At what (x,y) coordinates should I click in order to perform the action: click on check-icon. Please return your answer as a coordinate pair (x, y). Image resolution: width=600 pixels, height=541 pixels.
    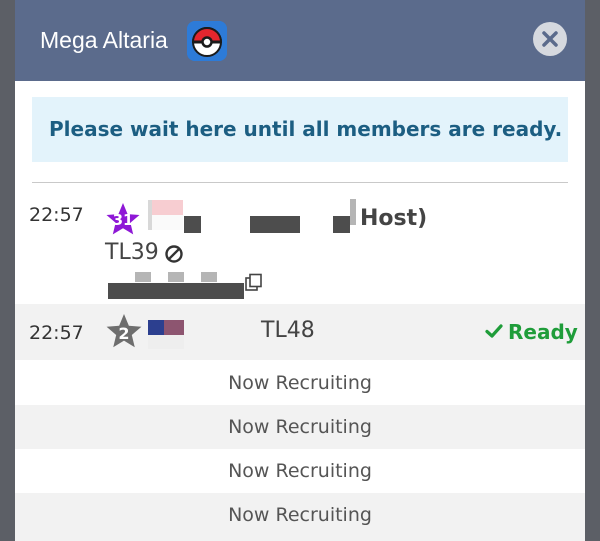
    Looking at the image, I should click on (494, 331).